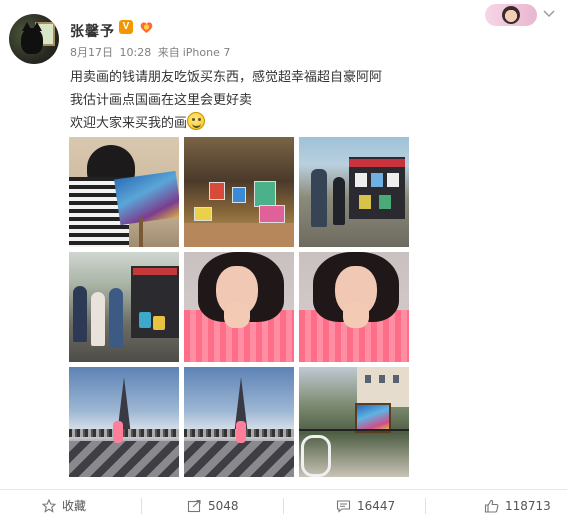 The width and height of the screenshot is (567, 520). Describe the element at coordinates (491, 506) in the screenshot. I see `thumbs-up-icon` at that location.